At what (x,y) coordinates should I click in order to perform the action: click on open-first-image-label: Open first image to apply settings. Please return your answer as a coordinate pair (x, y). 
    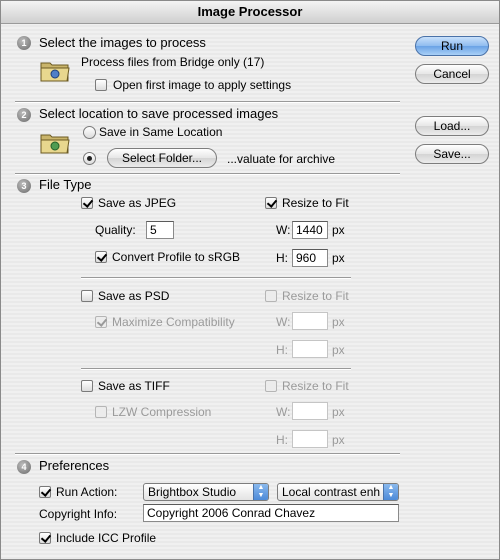
    Looking at the image, I should click on (202, 85).